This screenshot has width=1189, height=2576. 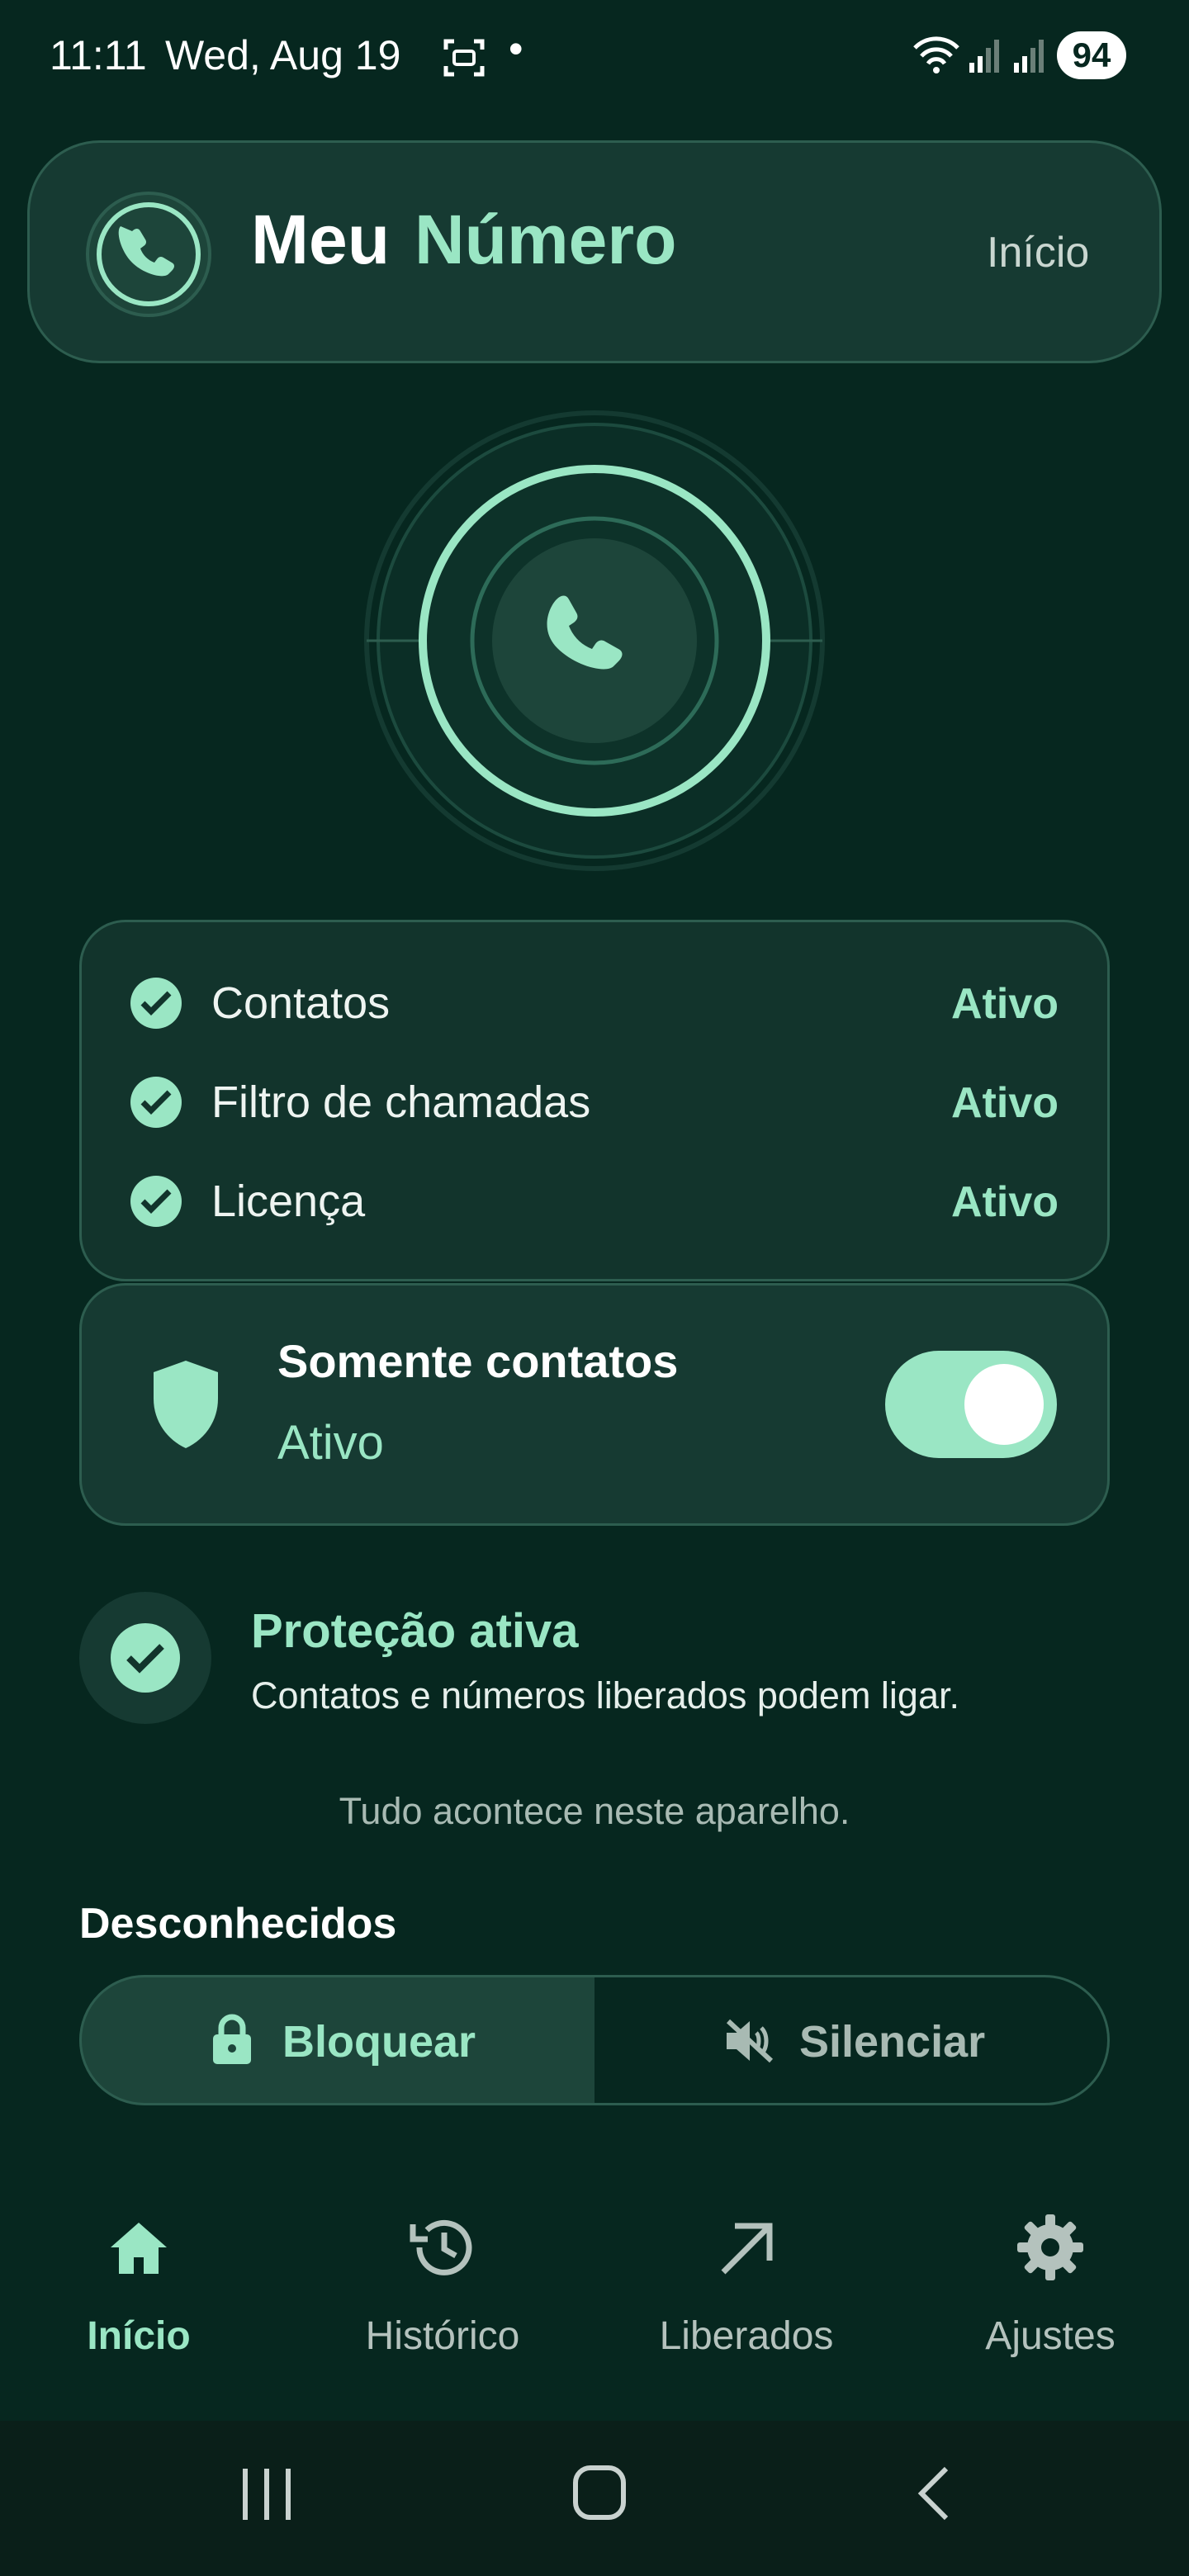 What do you see at coordinates (594, 1811) in the screenshot?
I see `device-note: Tudo acontece neste aparelho.` at bounding box center [594, 1811].